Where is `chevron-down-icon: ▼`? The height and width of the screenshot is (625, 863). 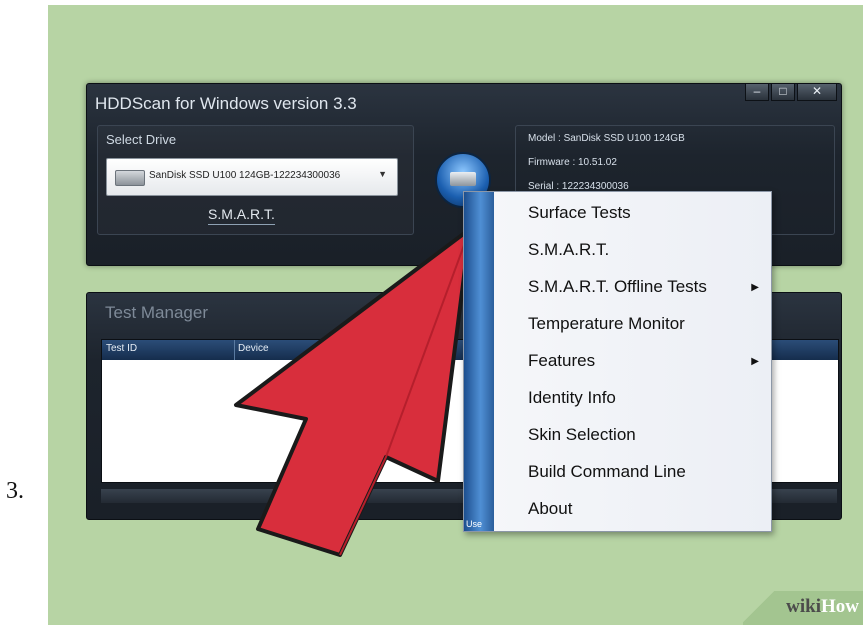 chevron-down-icon: ▼ is located at coordinates (382, 174).